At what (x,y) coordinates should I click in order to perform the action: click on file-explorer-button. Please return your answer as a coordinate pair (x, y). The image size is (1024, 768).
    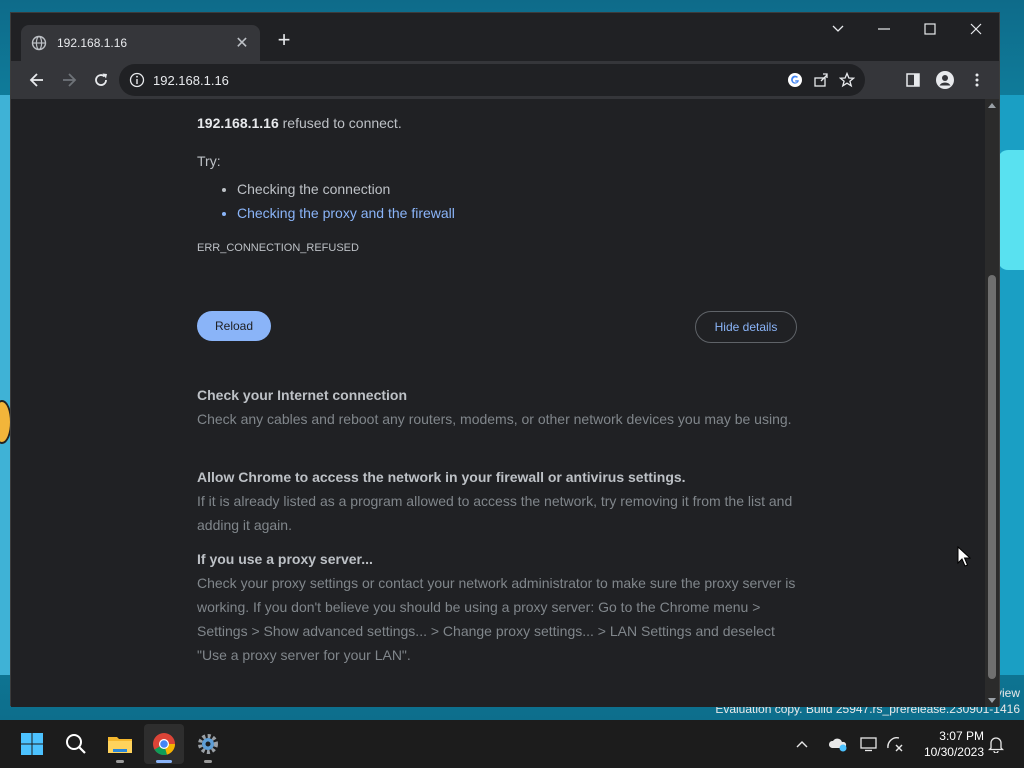
    Looking at the image, I should click on (120, 744).